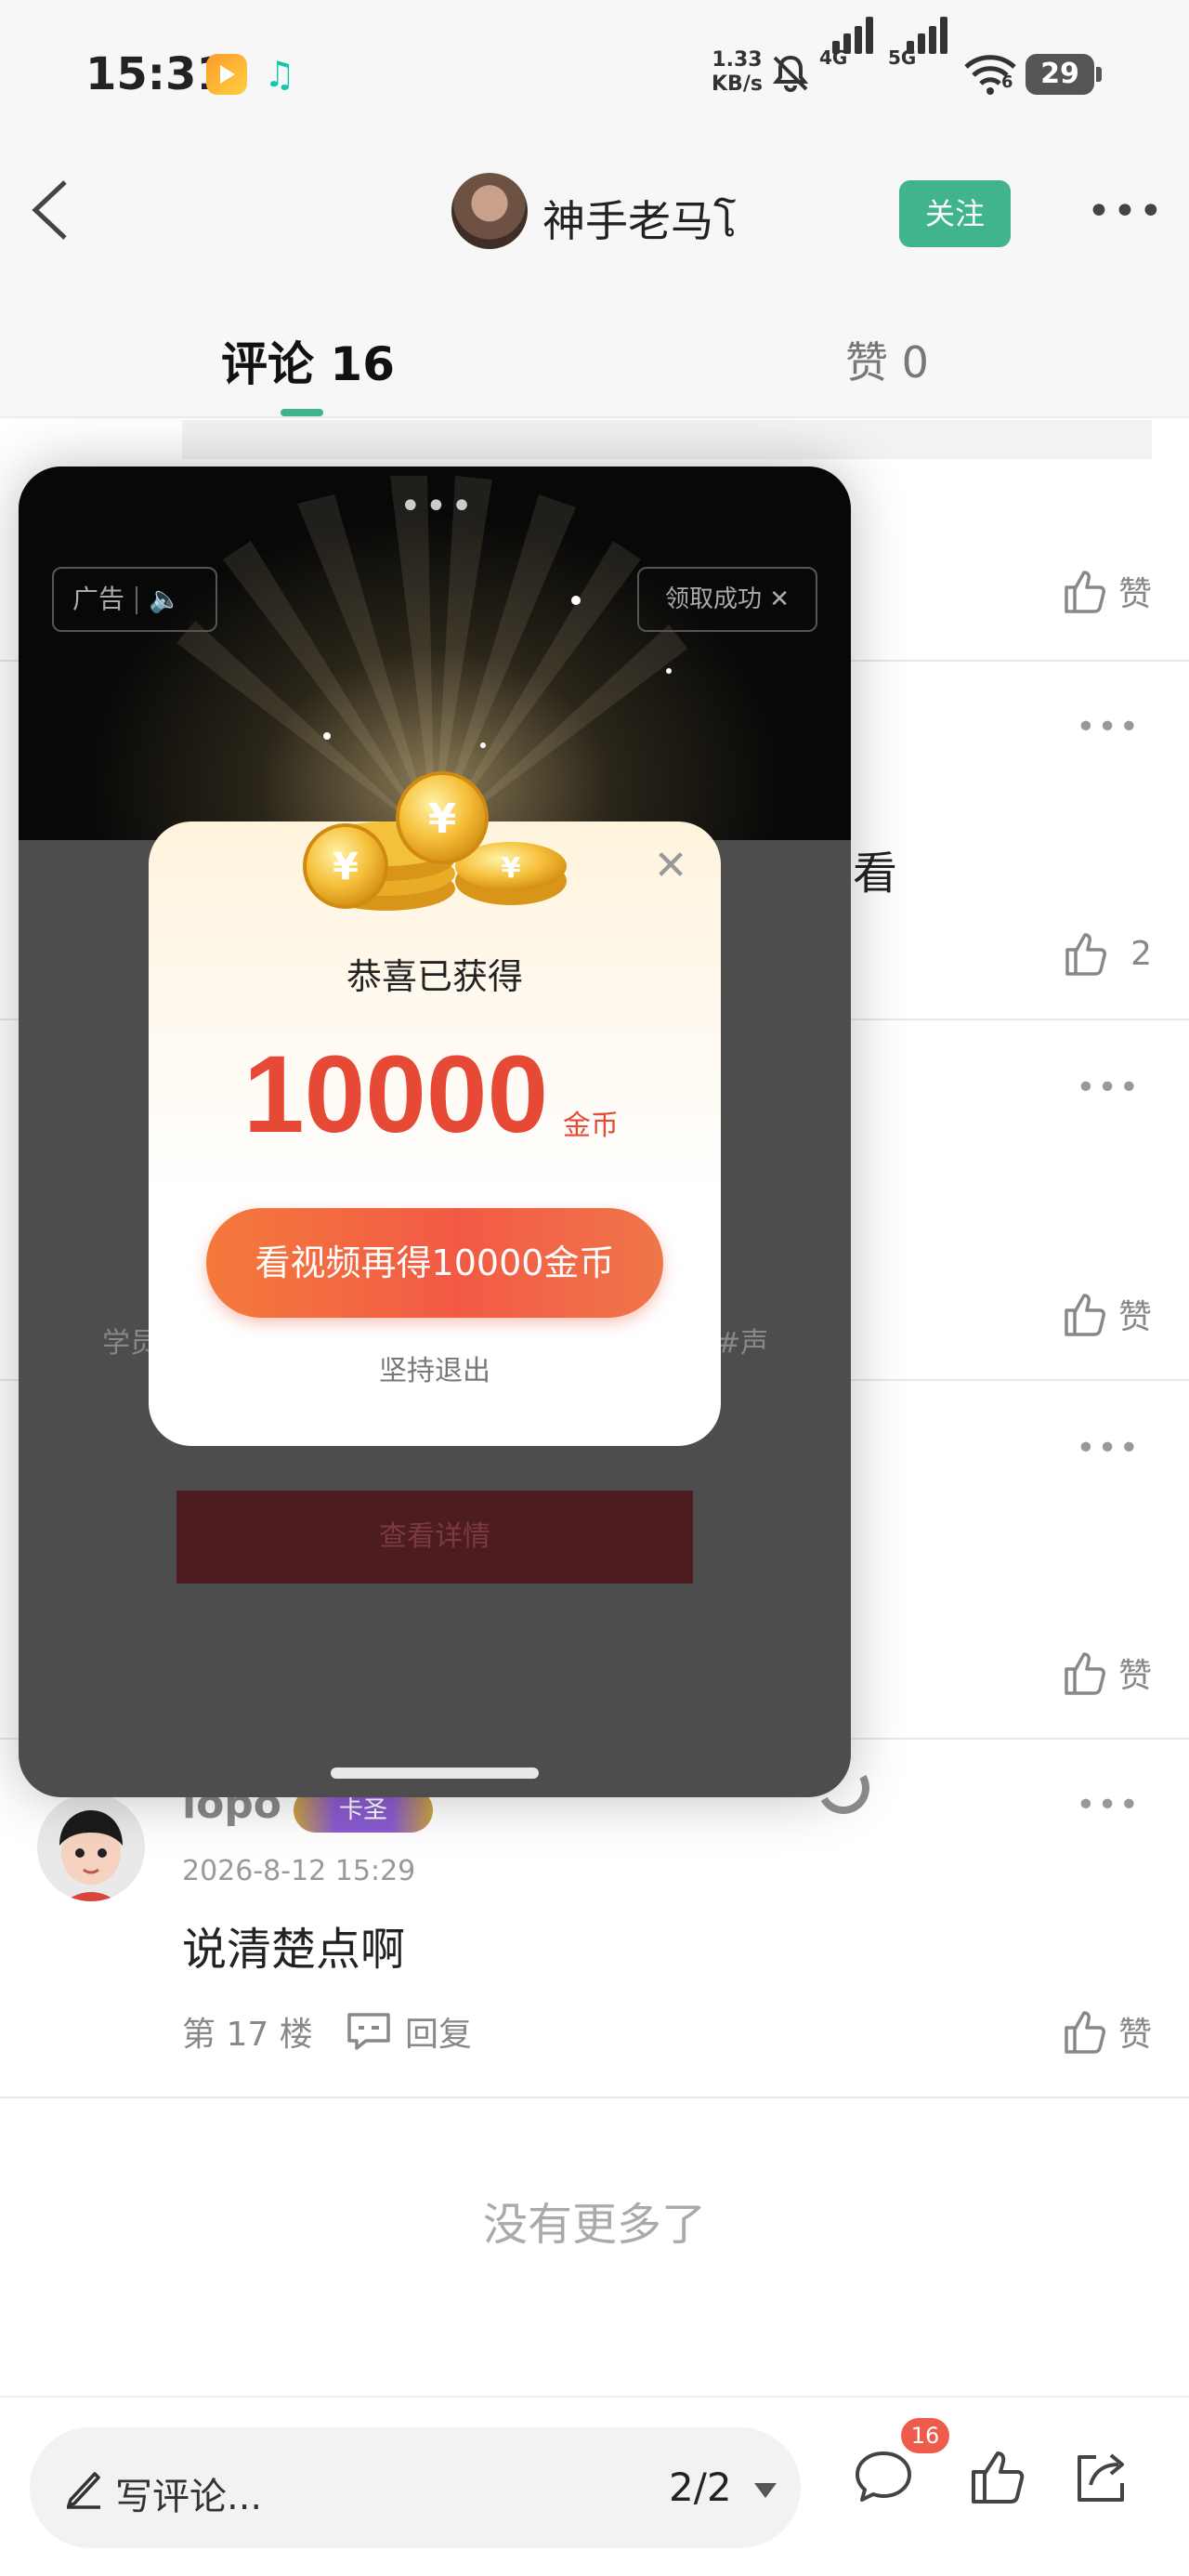 This screenshot has height=2576, width=1189. I want to click on gold-coins-icon: ¥ ¥ ¥, so click(435, 841).